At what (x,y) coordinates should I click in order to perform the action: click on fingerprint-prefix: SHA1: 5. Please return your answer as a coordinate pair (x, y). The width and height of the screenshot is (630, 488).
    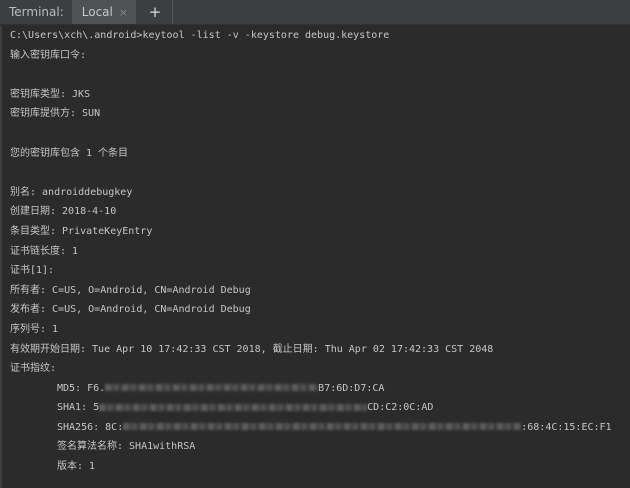
    Looking at the image, I should click on (78, 408).